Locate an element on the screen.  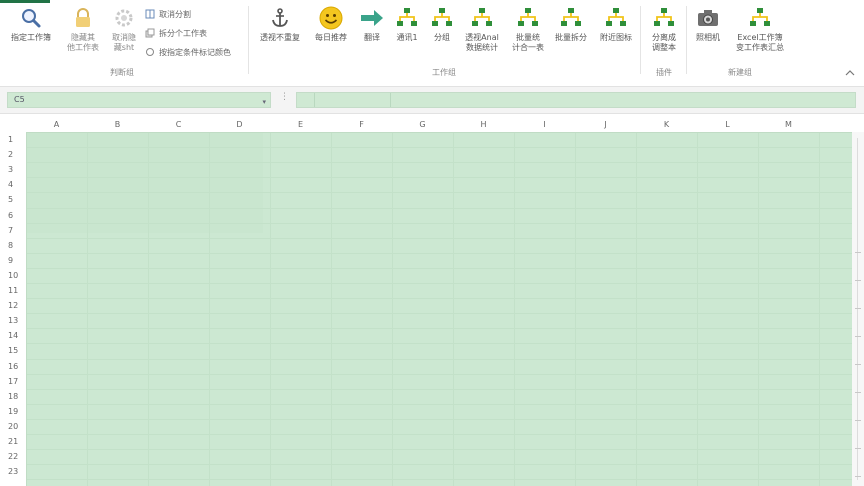
translate-button: 翻译 is located at coordinates (372, 24).